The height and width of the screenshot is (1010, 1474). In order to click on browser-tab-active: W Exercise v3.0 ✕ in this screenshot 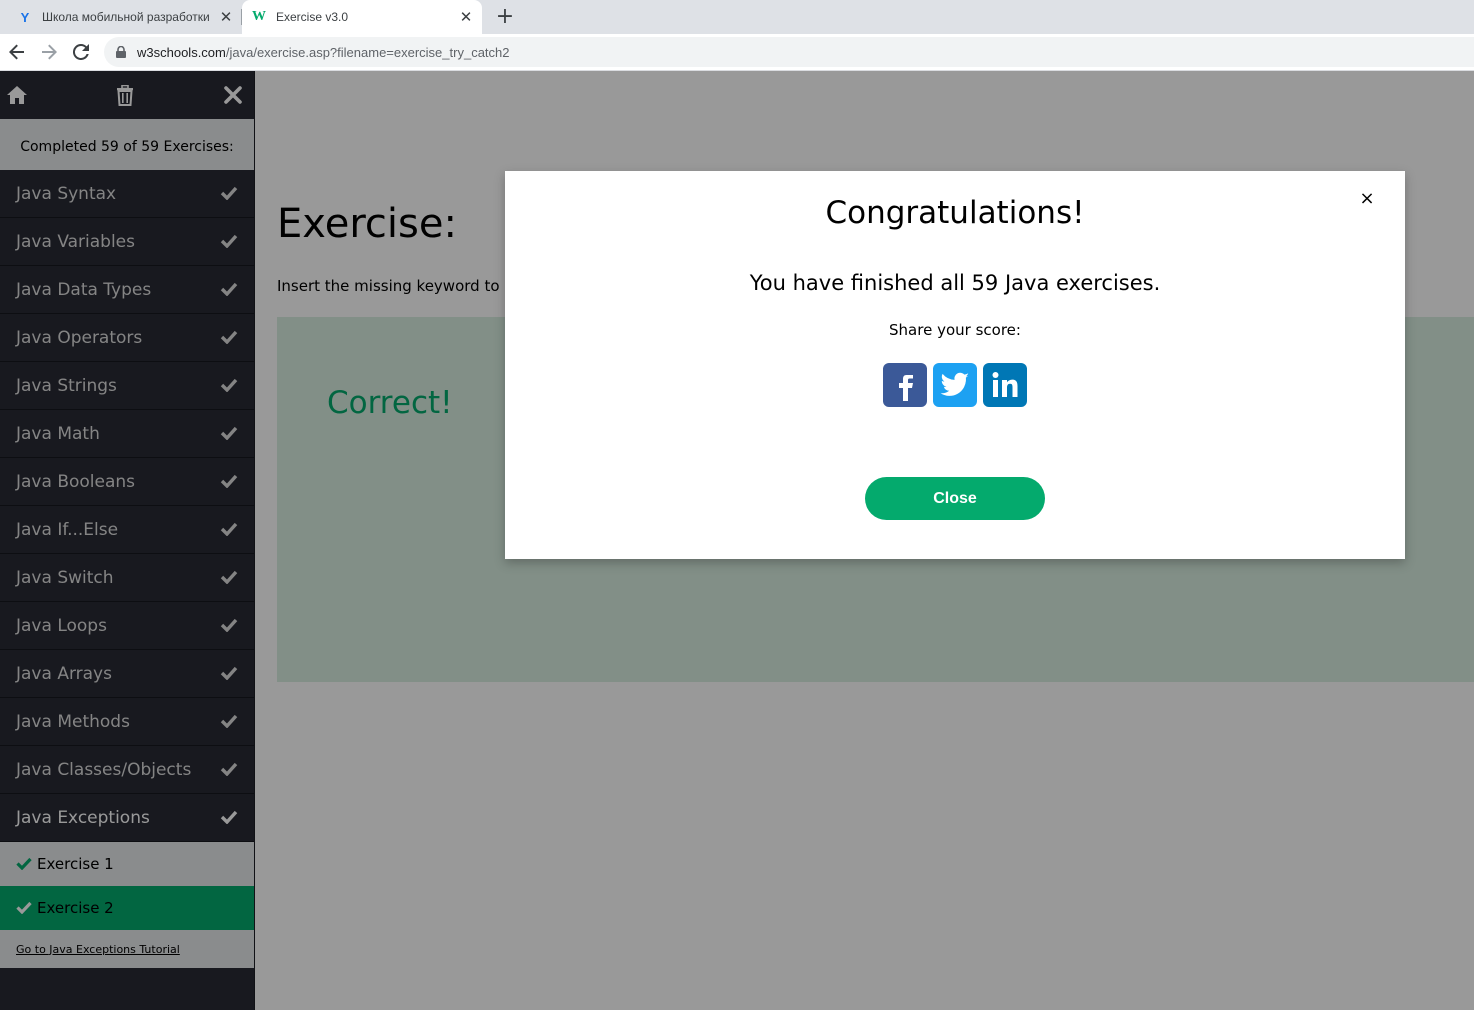, I will do `click(362, 17)`.